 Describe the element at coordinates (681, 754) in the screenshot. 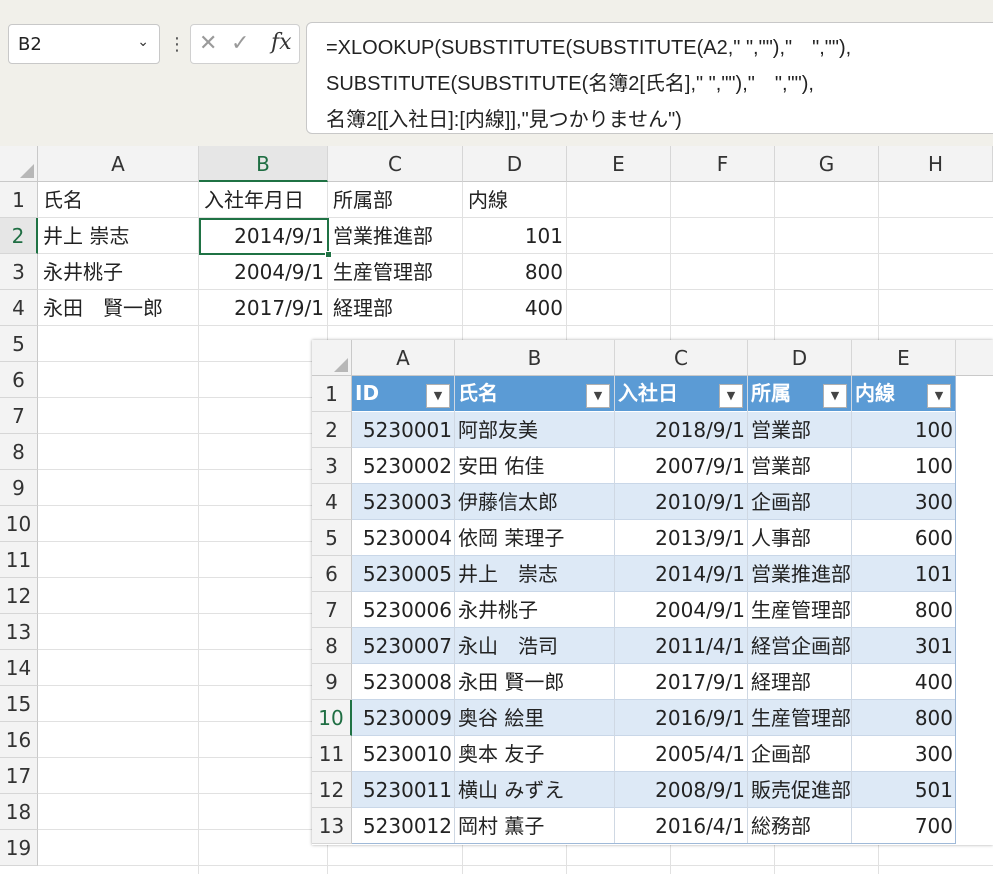

I see `table-cell: 2005/4/1` at that location.